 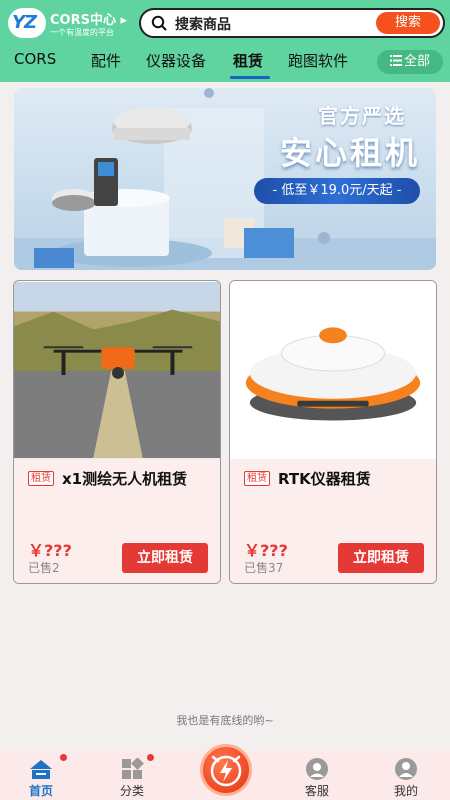 I want to click on alarm-lightning-icon, so click(x=226, y=771).